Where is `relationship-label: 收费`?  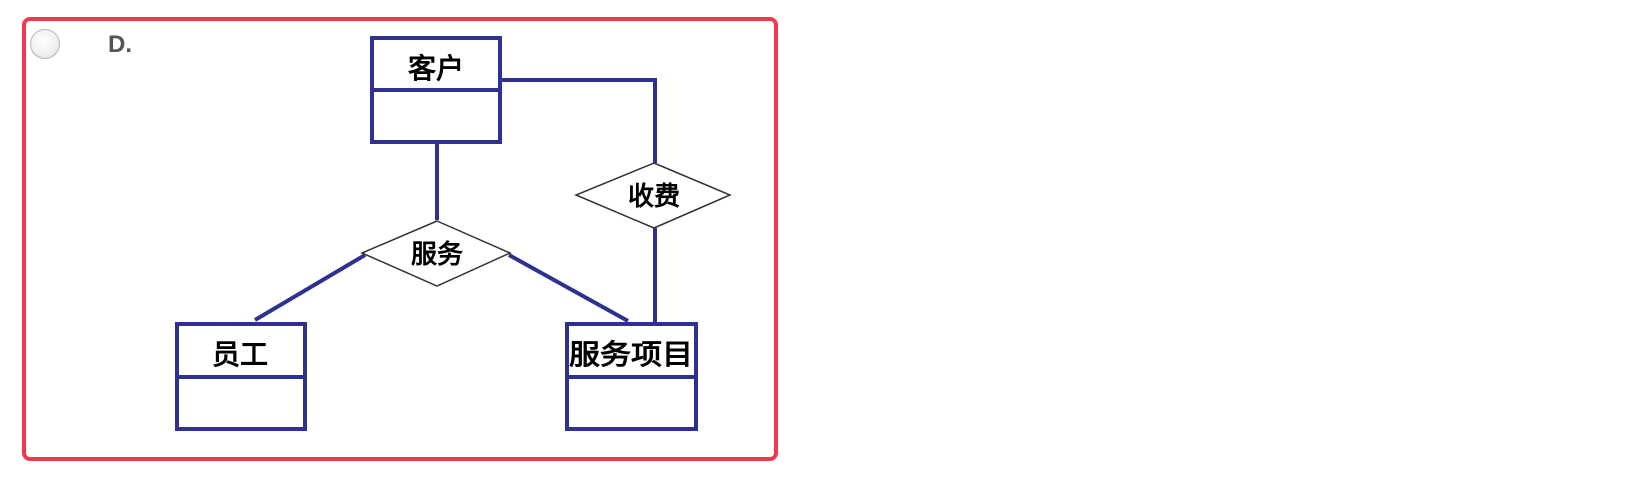
relationship-label: 收费 is located at coordinates (654, 197).